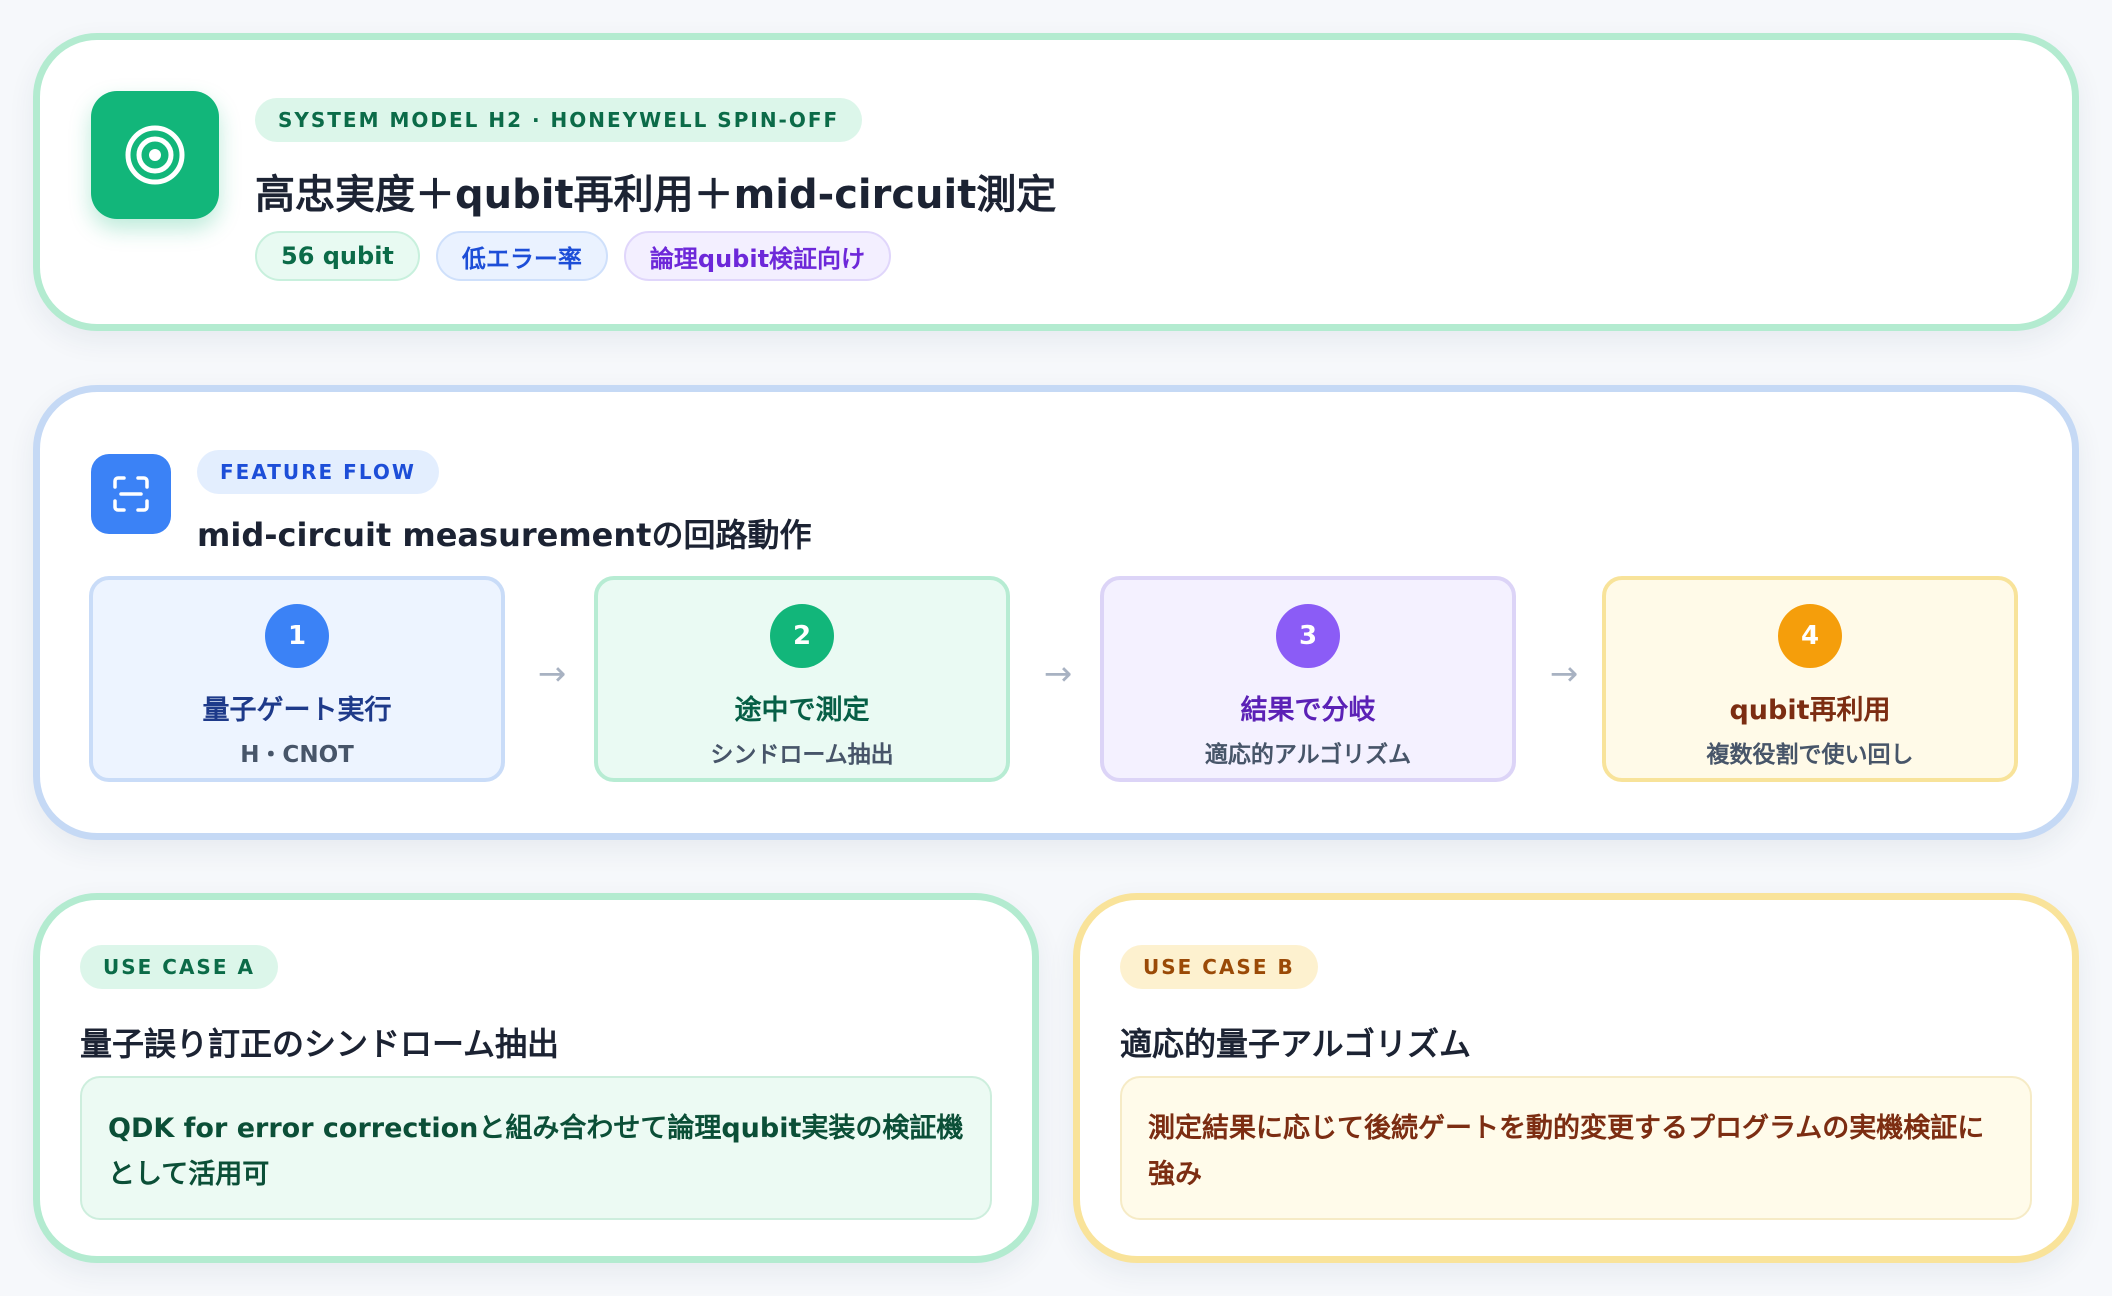 Image resolution: width=2112 pixels, height=1296 pixels. What do you see at coordinates (802, 636) in the screenshot?
I see `step-number: 2` at bounding box center [802, 636].